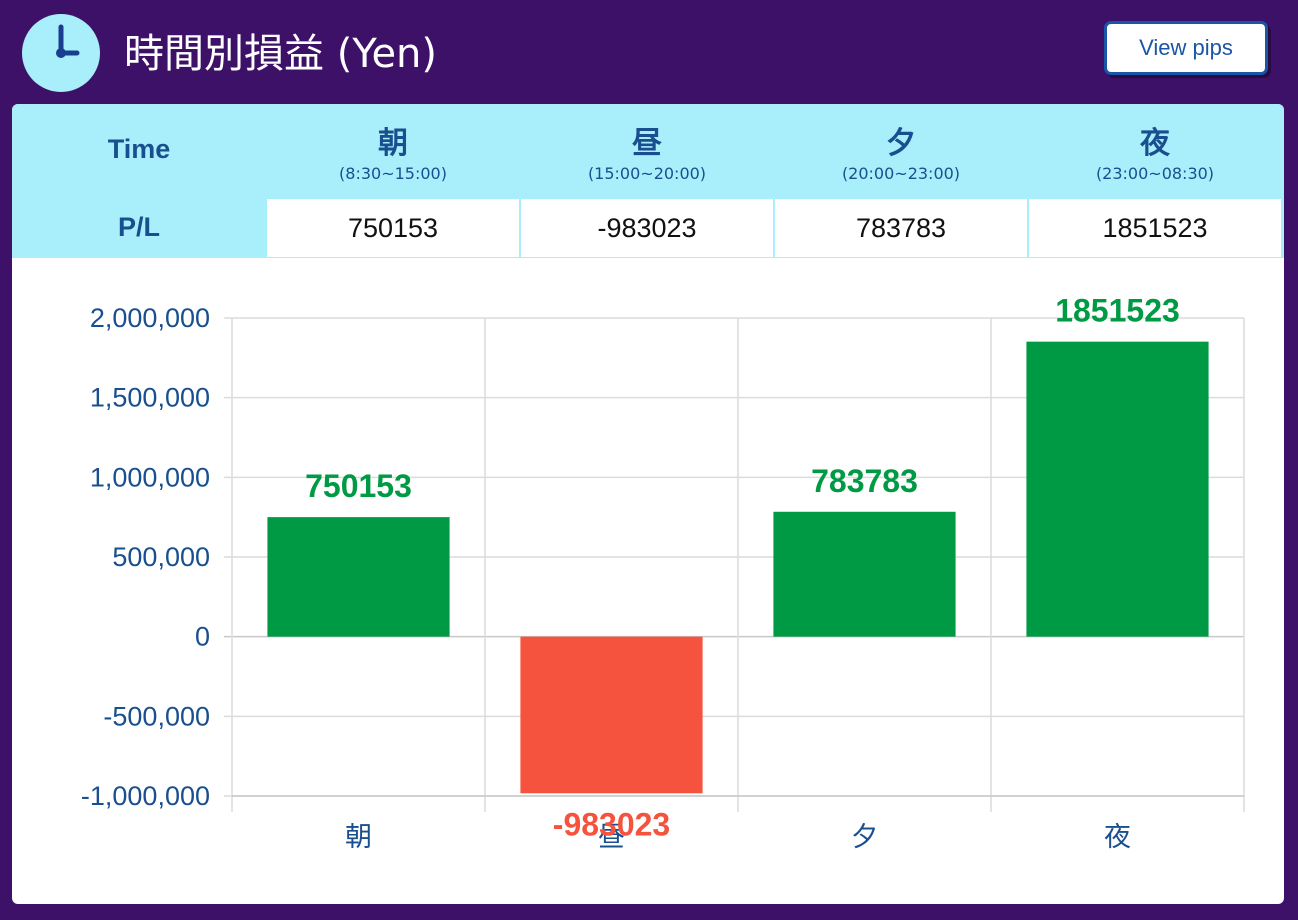 Image resolution: width=1298 pixels, height=920 pixels. I want to click on y-tick-label: 0, so click(202, 637).